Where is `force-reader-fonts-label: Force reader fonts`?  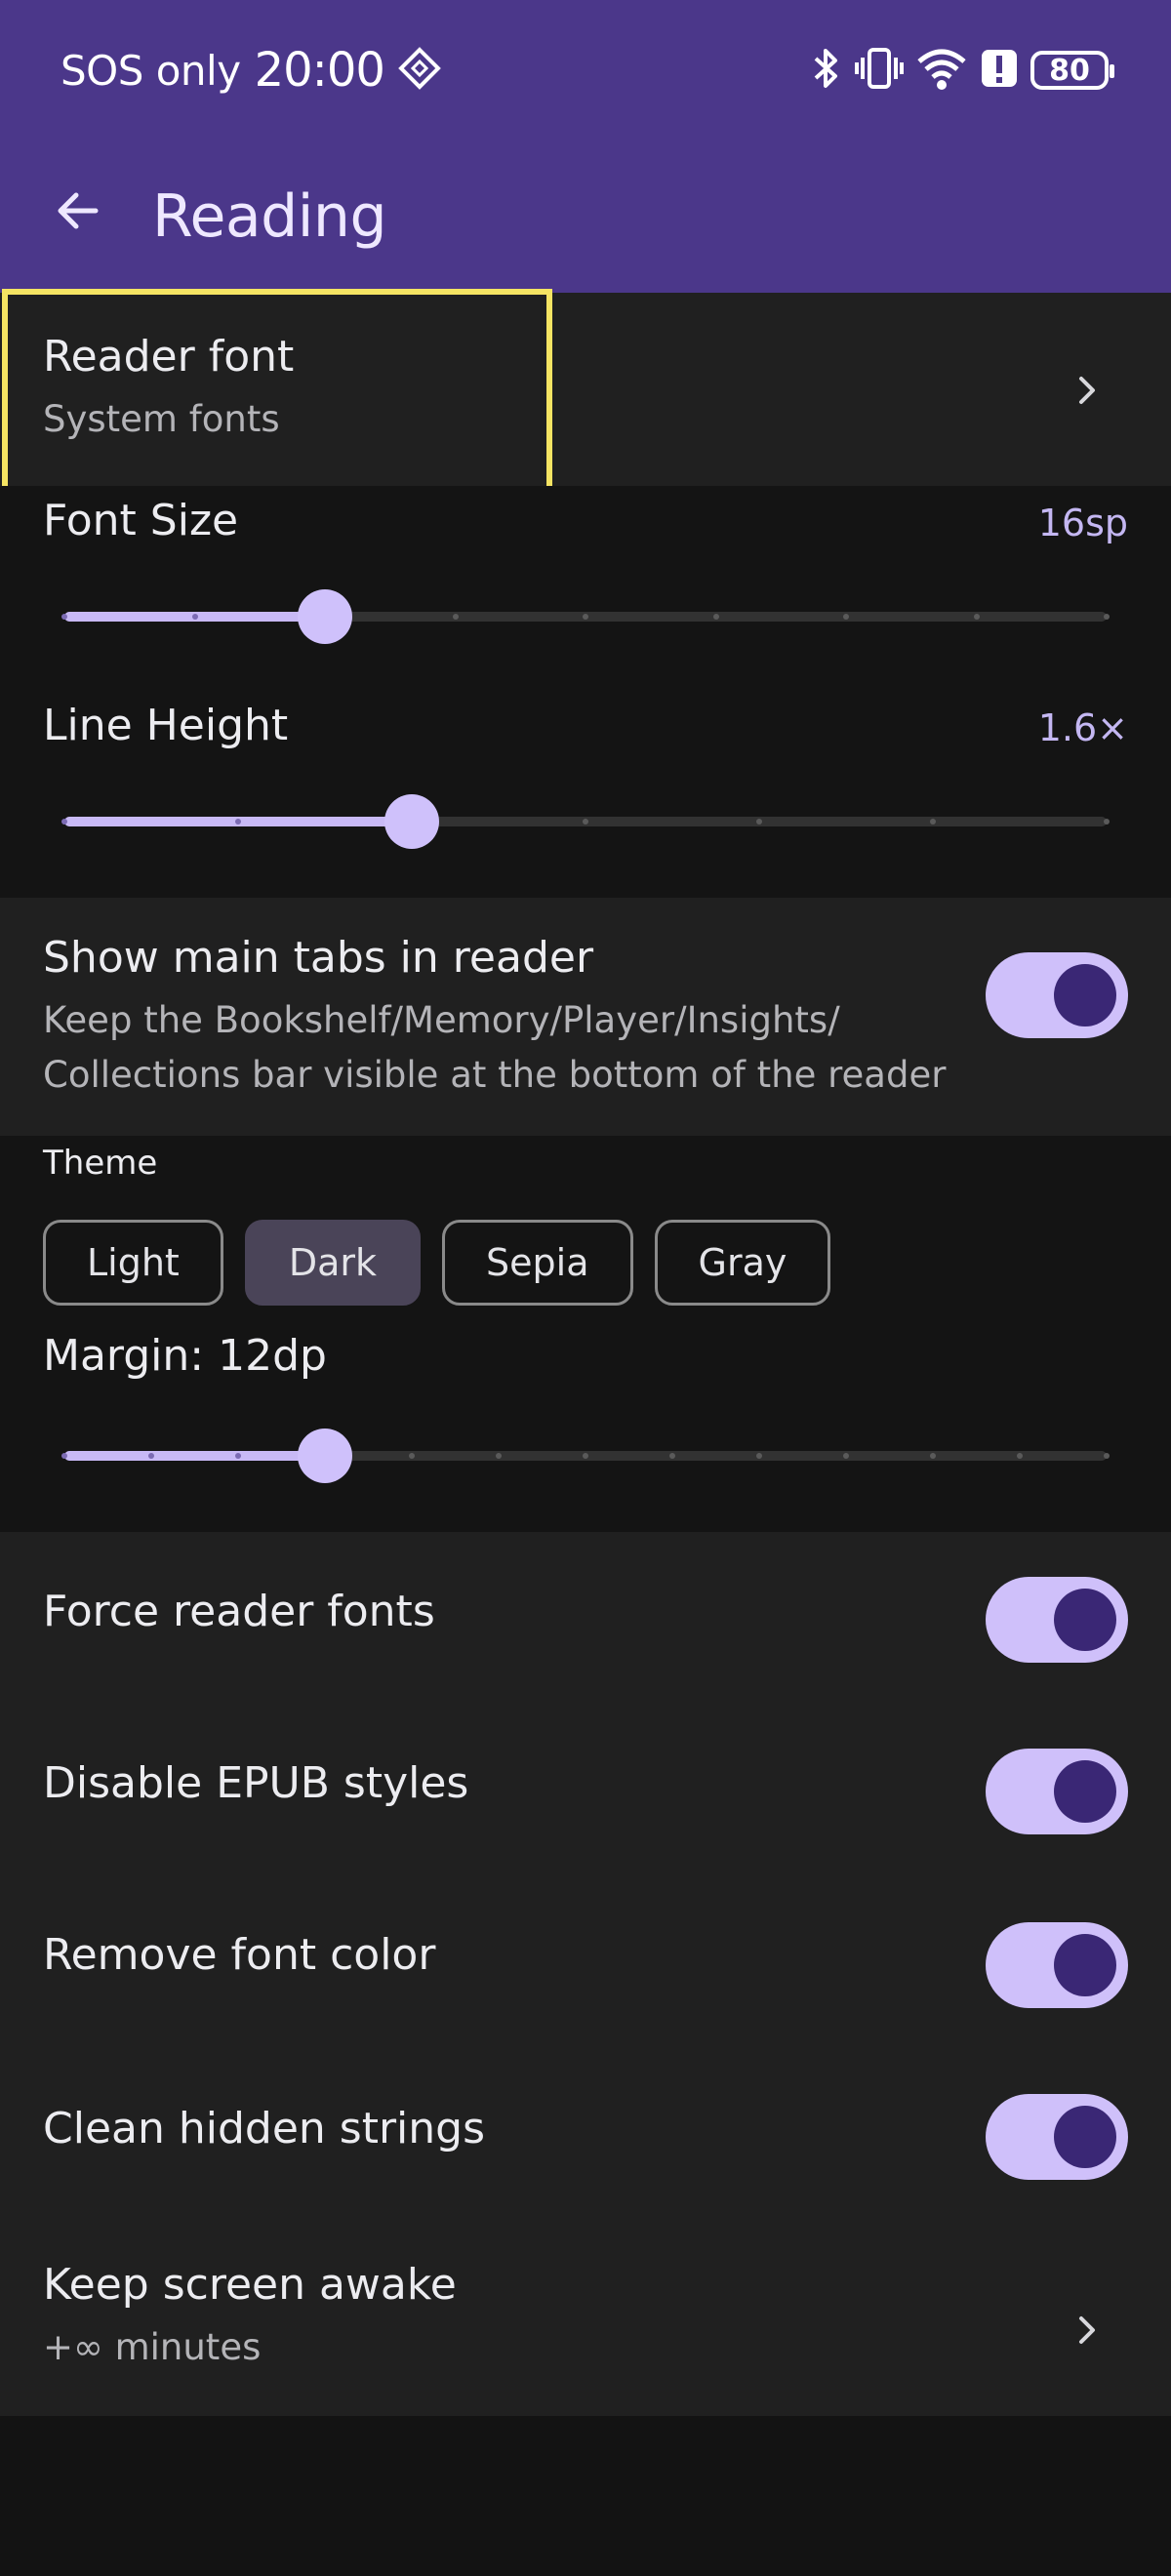
force-reader-fonts-label: Force reader fonts is located at coordinates (239, 1611).